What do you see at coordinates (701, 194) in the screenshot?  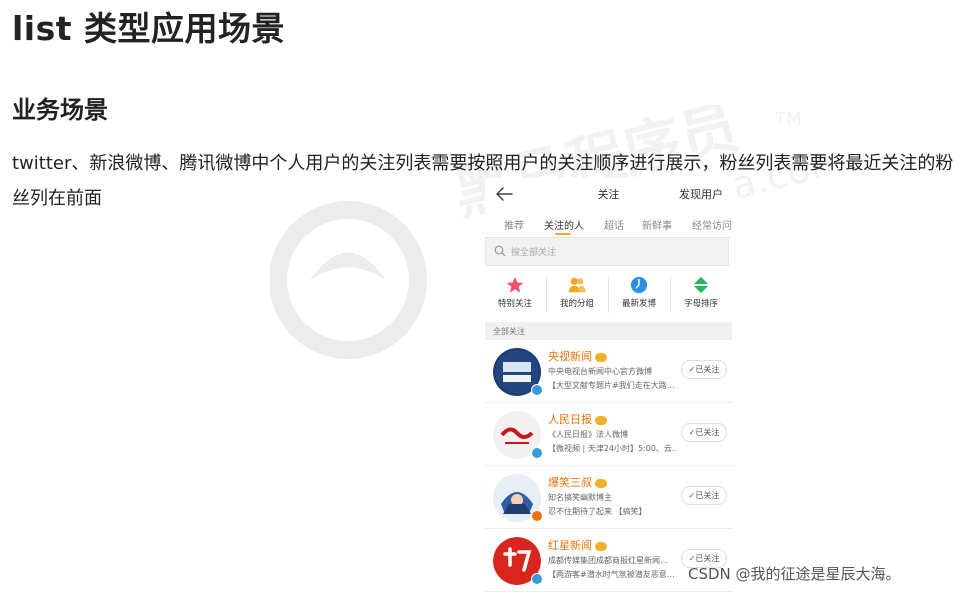 I see `discover-users-link: 发现用户` at bounding box center [701, 194].